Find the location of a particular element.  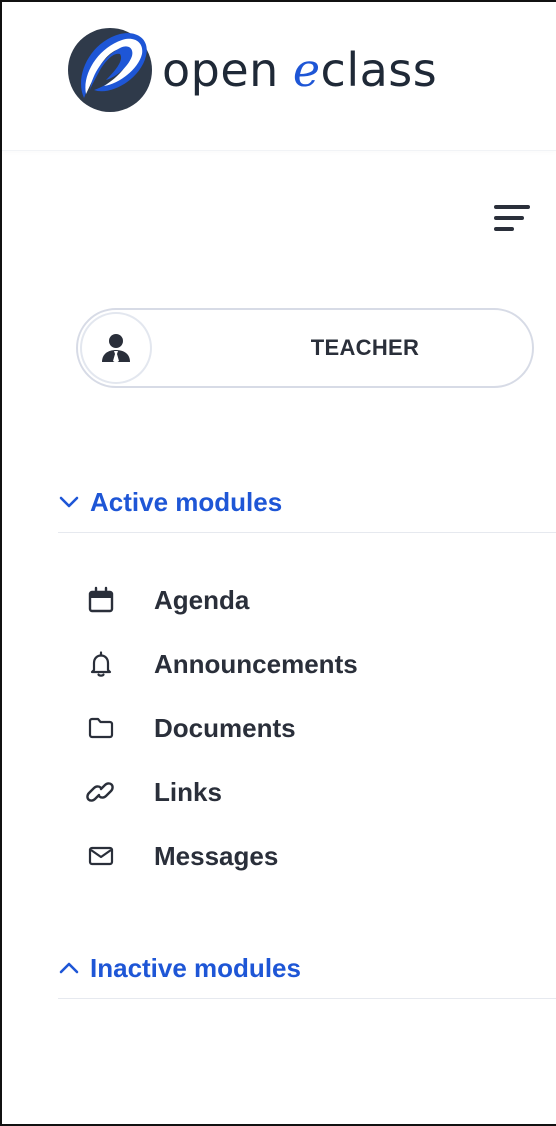

avatar is located at coordinates (116, 348).